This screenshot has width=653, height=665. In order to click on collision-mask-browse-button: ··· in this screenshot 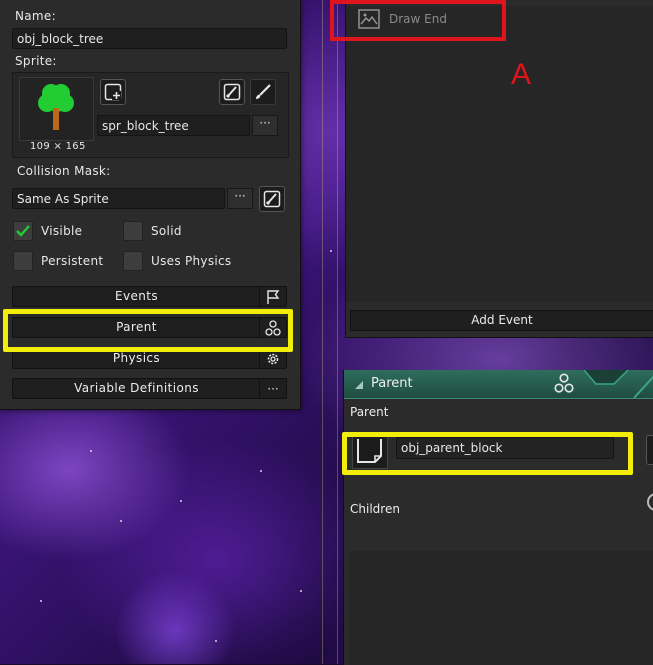, I will do `click(240, 198)`.